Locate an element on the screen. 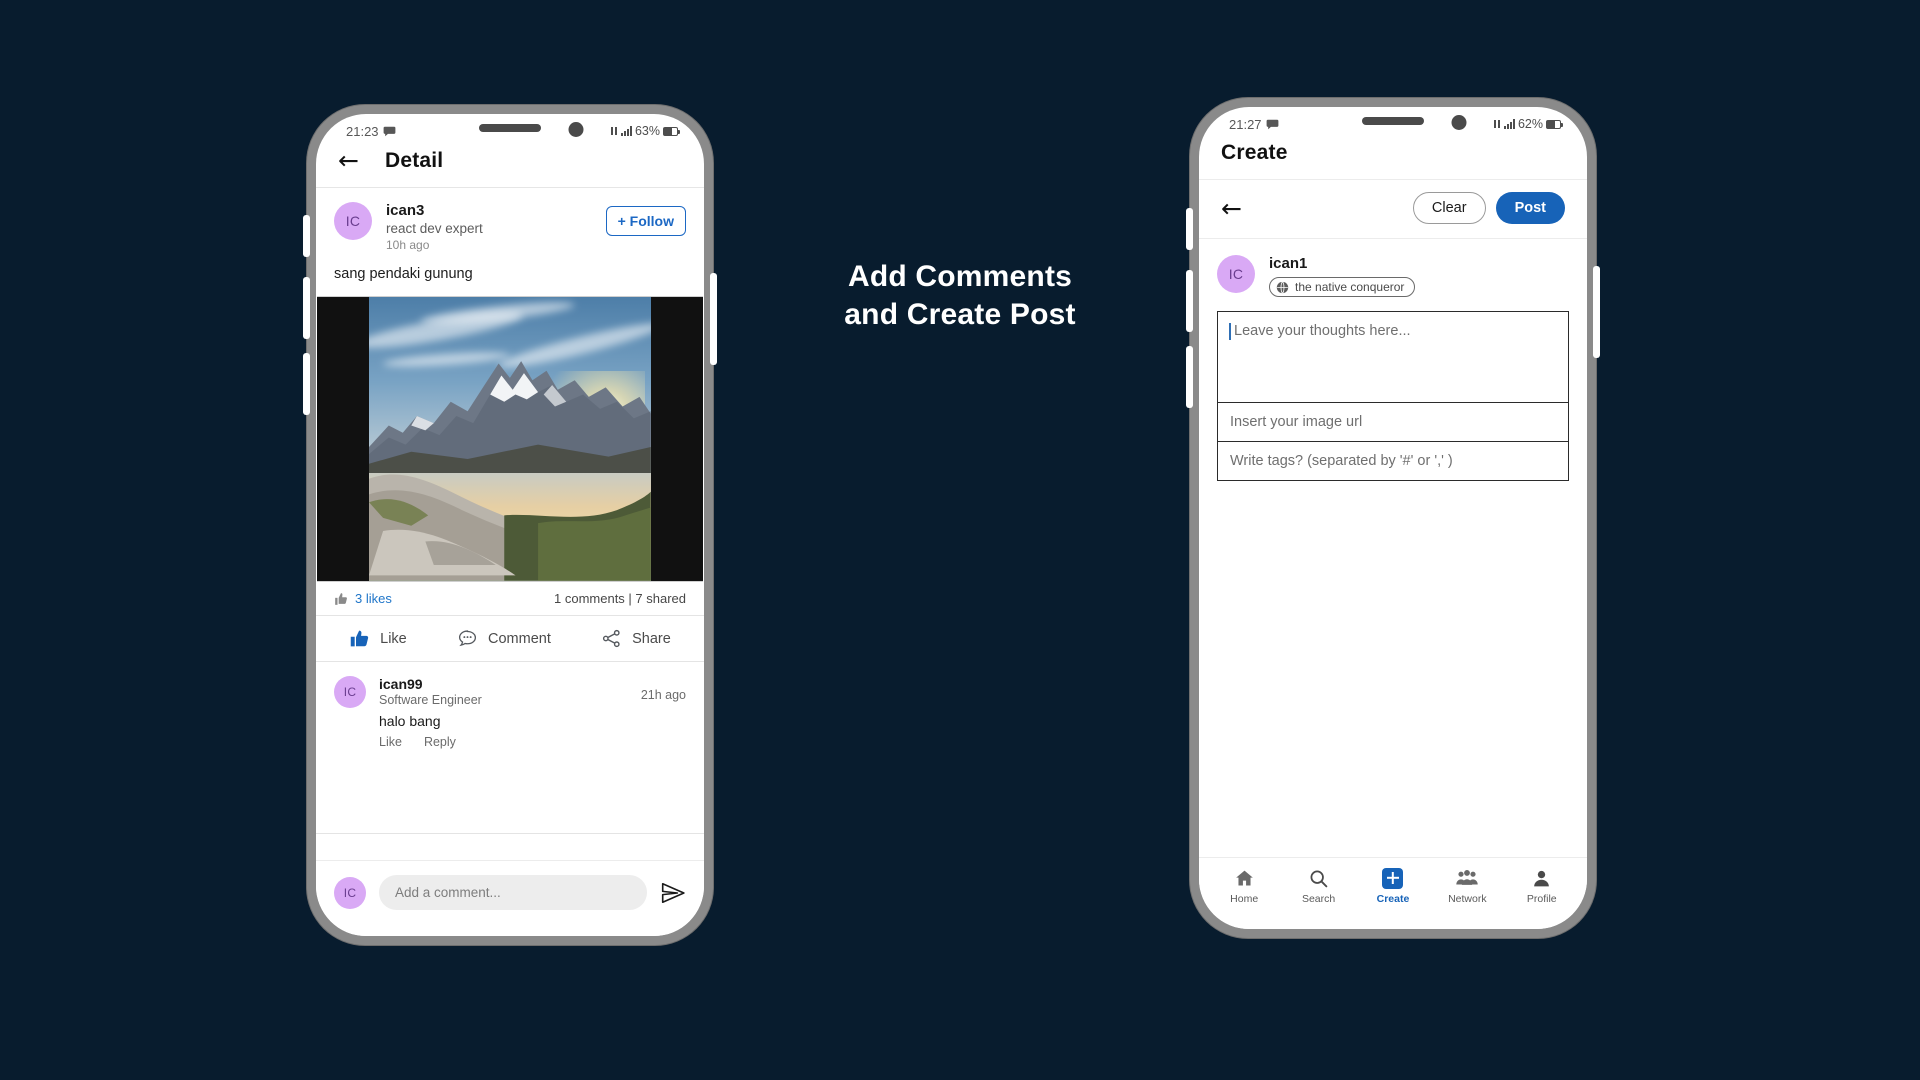 Image resolution: width=1920 pixels, height=1080 pixels. share-label: Share is located at coordinates (651, 638).